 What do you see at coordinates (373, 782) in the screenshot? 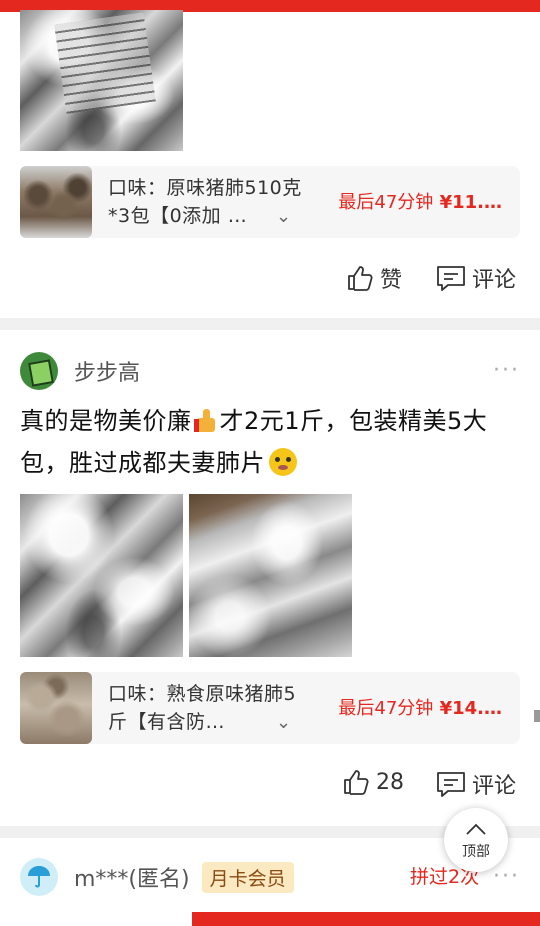
I see `like-button: 28` at bounding box center [373, 782].